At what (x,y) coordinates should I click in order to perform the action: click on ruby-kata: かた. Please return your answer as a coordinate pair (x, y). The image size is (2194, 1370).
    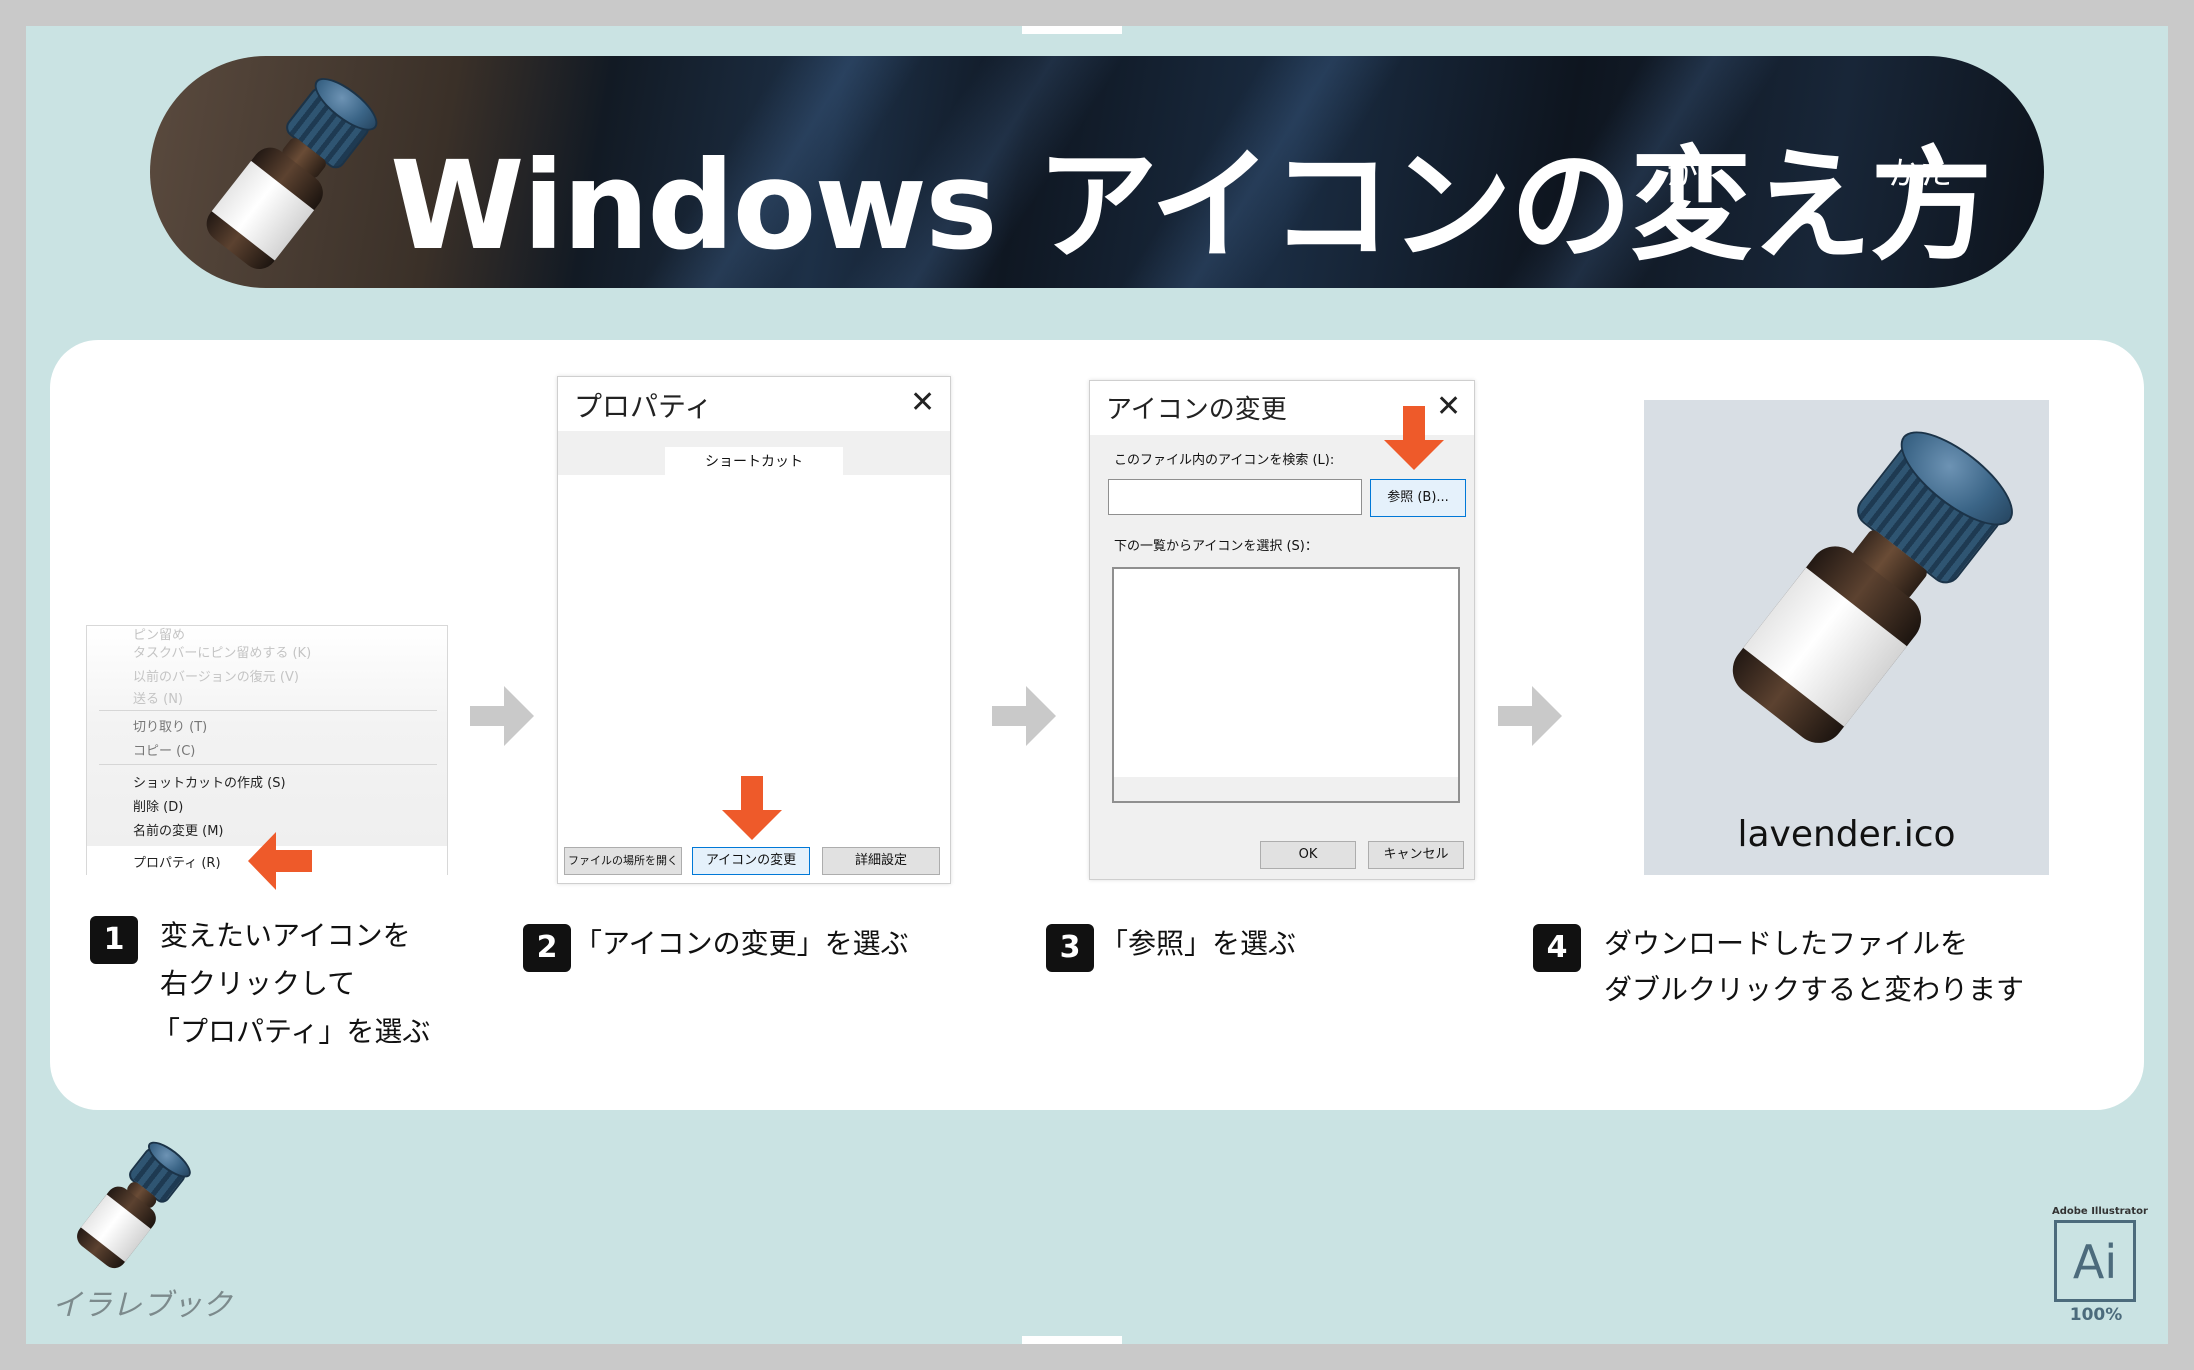
    Looking at the image, I should click on (1920, 173).